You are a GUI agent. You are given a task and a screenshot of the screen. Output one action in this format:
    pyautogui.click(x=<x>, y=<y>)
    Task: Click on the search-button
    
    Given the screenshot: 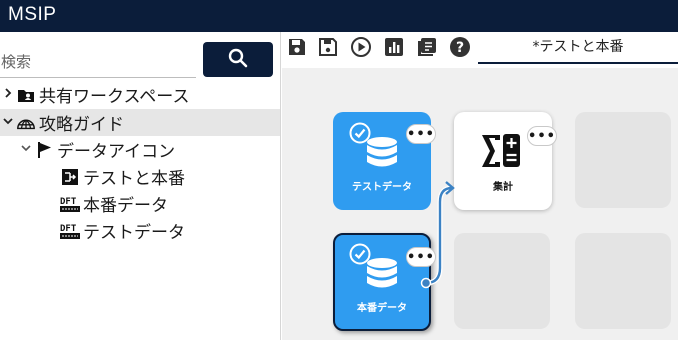 What is the action you would take?
    pyautogui.click(x=238, y=59)
    